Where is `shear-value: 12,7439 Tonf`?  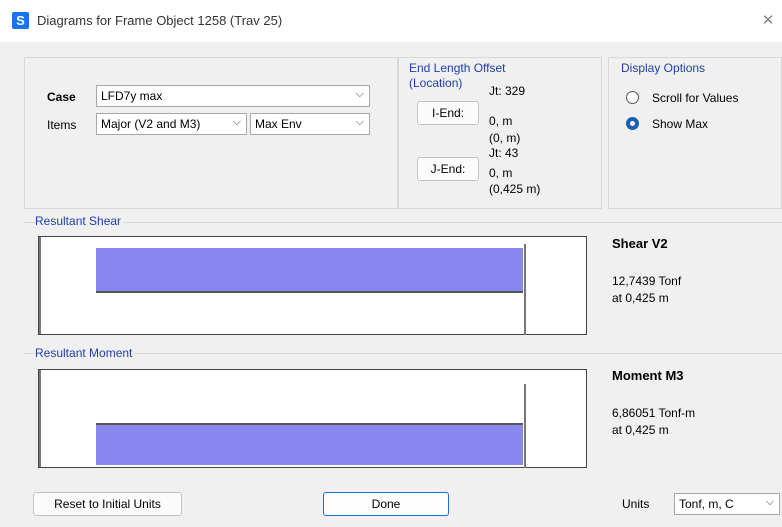
shear-value: 12,7439 Tonf is located at coordinates (647, 281).